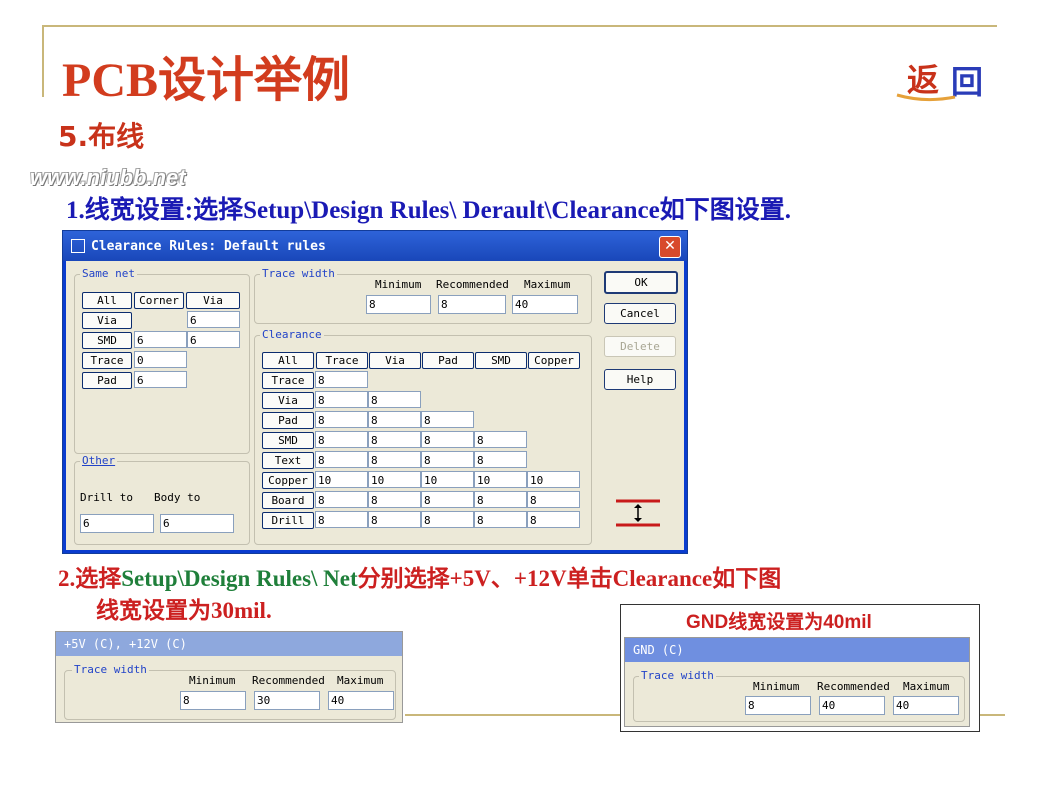 This screenshot has height=794, width=1058. Describe the element at coordinates (779, 622) in the screenshot. I see `gnd-caption: GND线宽设置为40mil` at that location.